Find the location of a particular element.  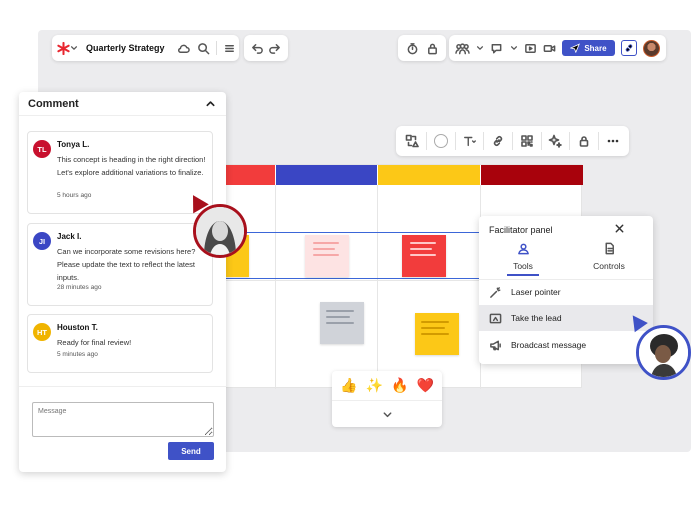

document-icon is located at coordinates (609, 249).